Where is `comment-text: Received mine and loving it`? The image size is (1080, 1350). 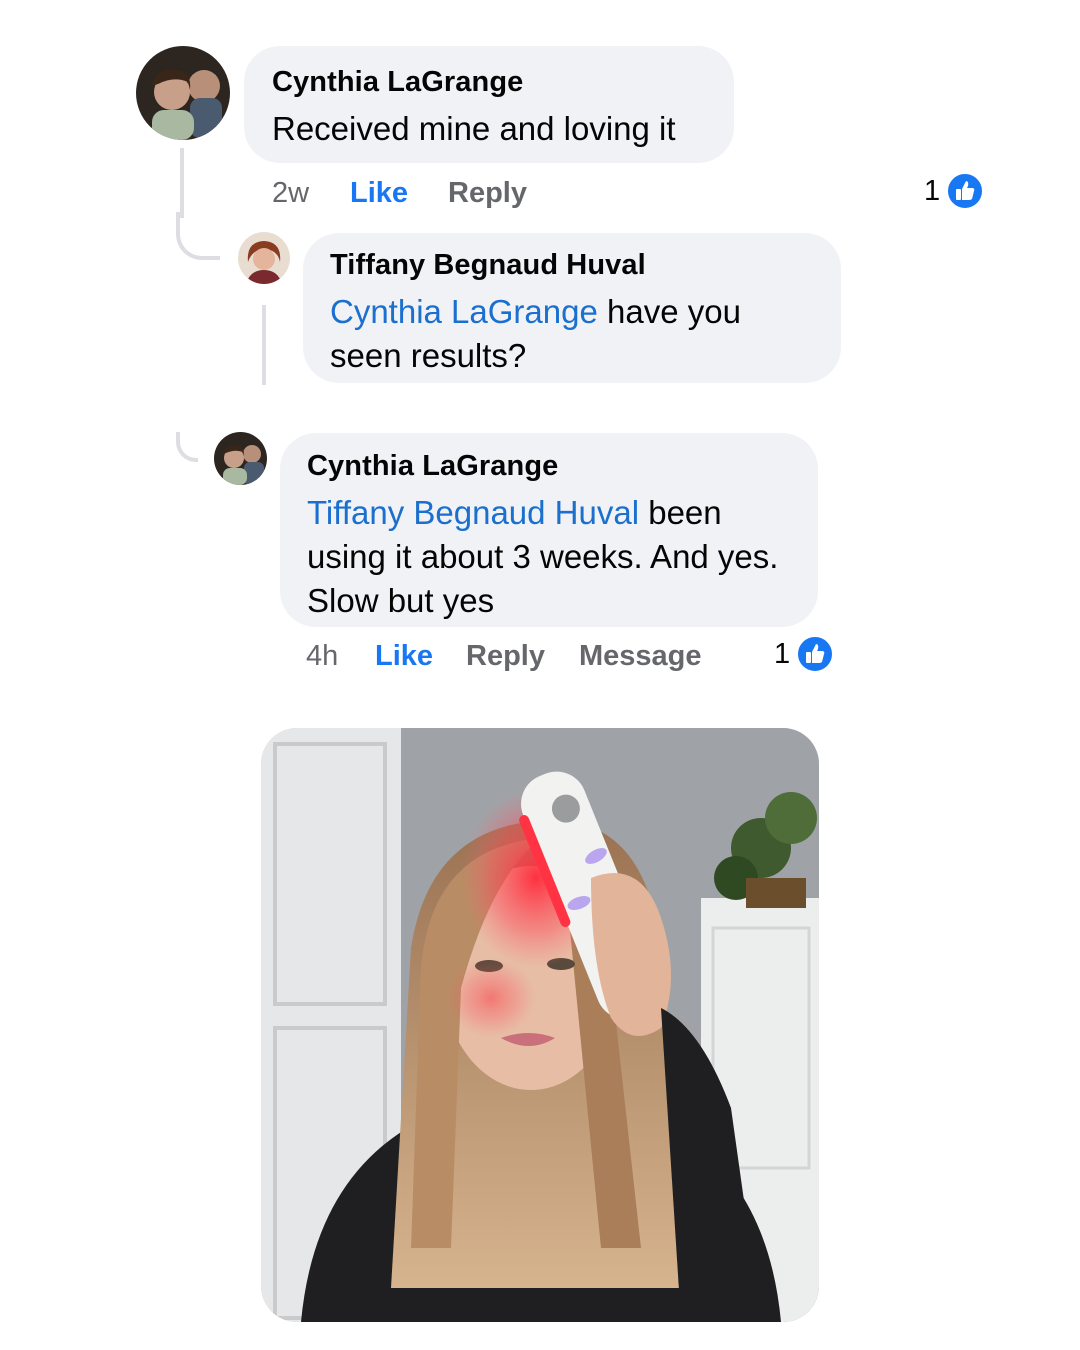
comment-text: Received mine and loving it is located at coordinates (474, 128).